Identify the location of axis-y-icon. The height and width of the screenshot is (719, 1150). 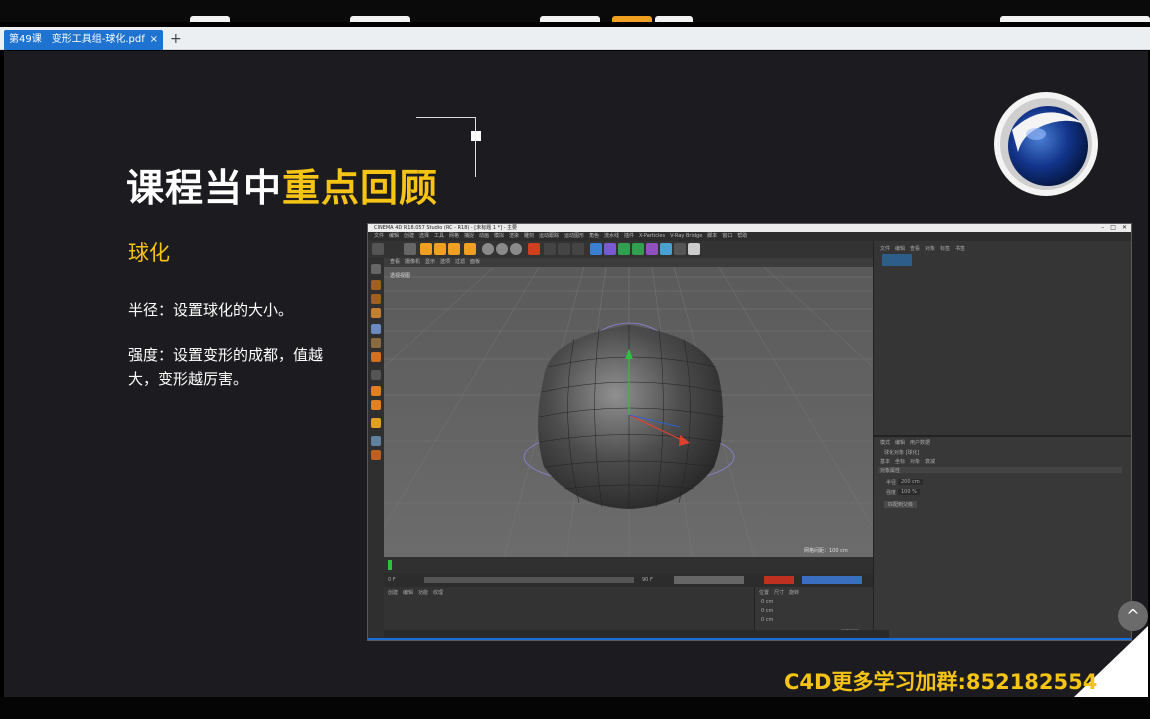
(502, 249).